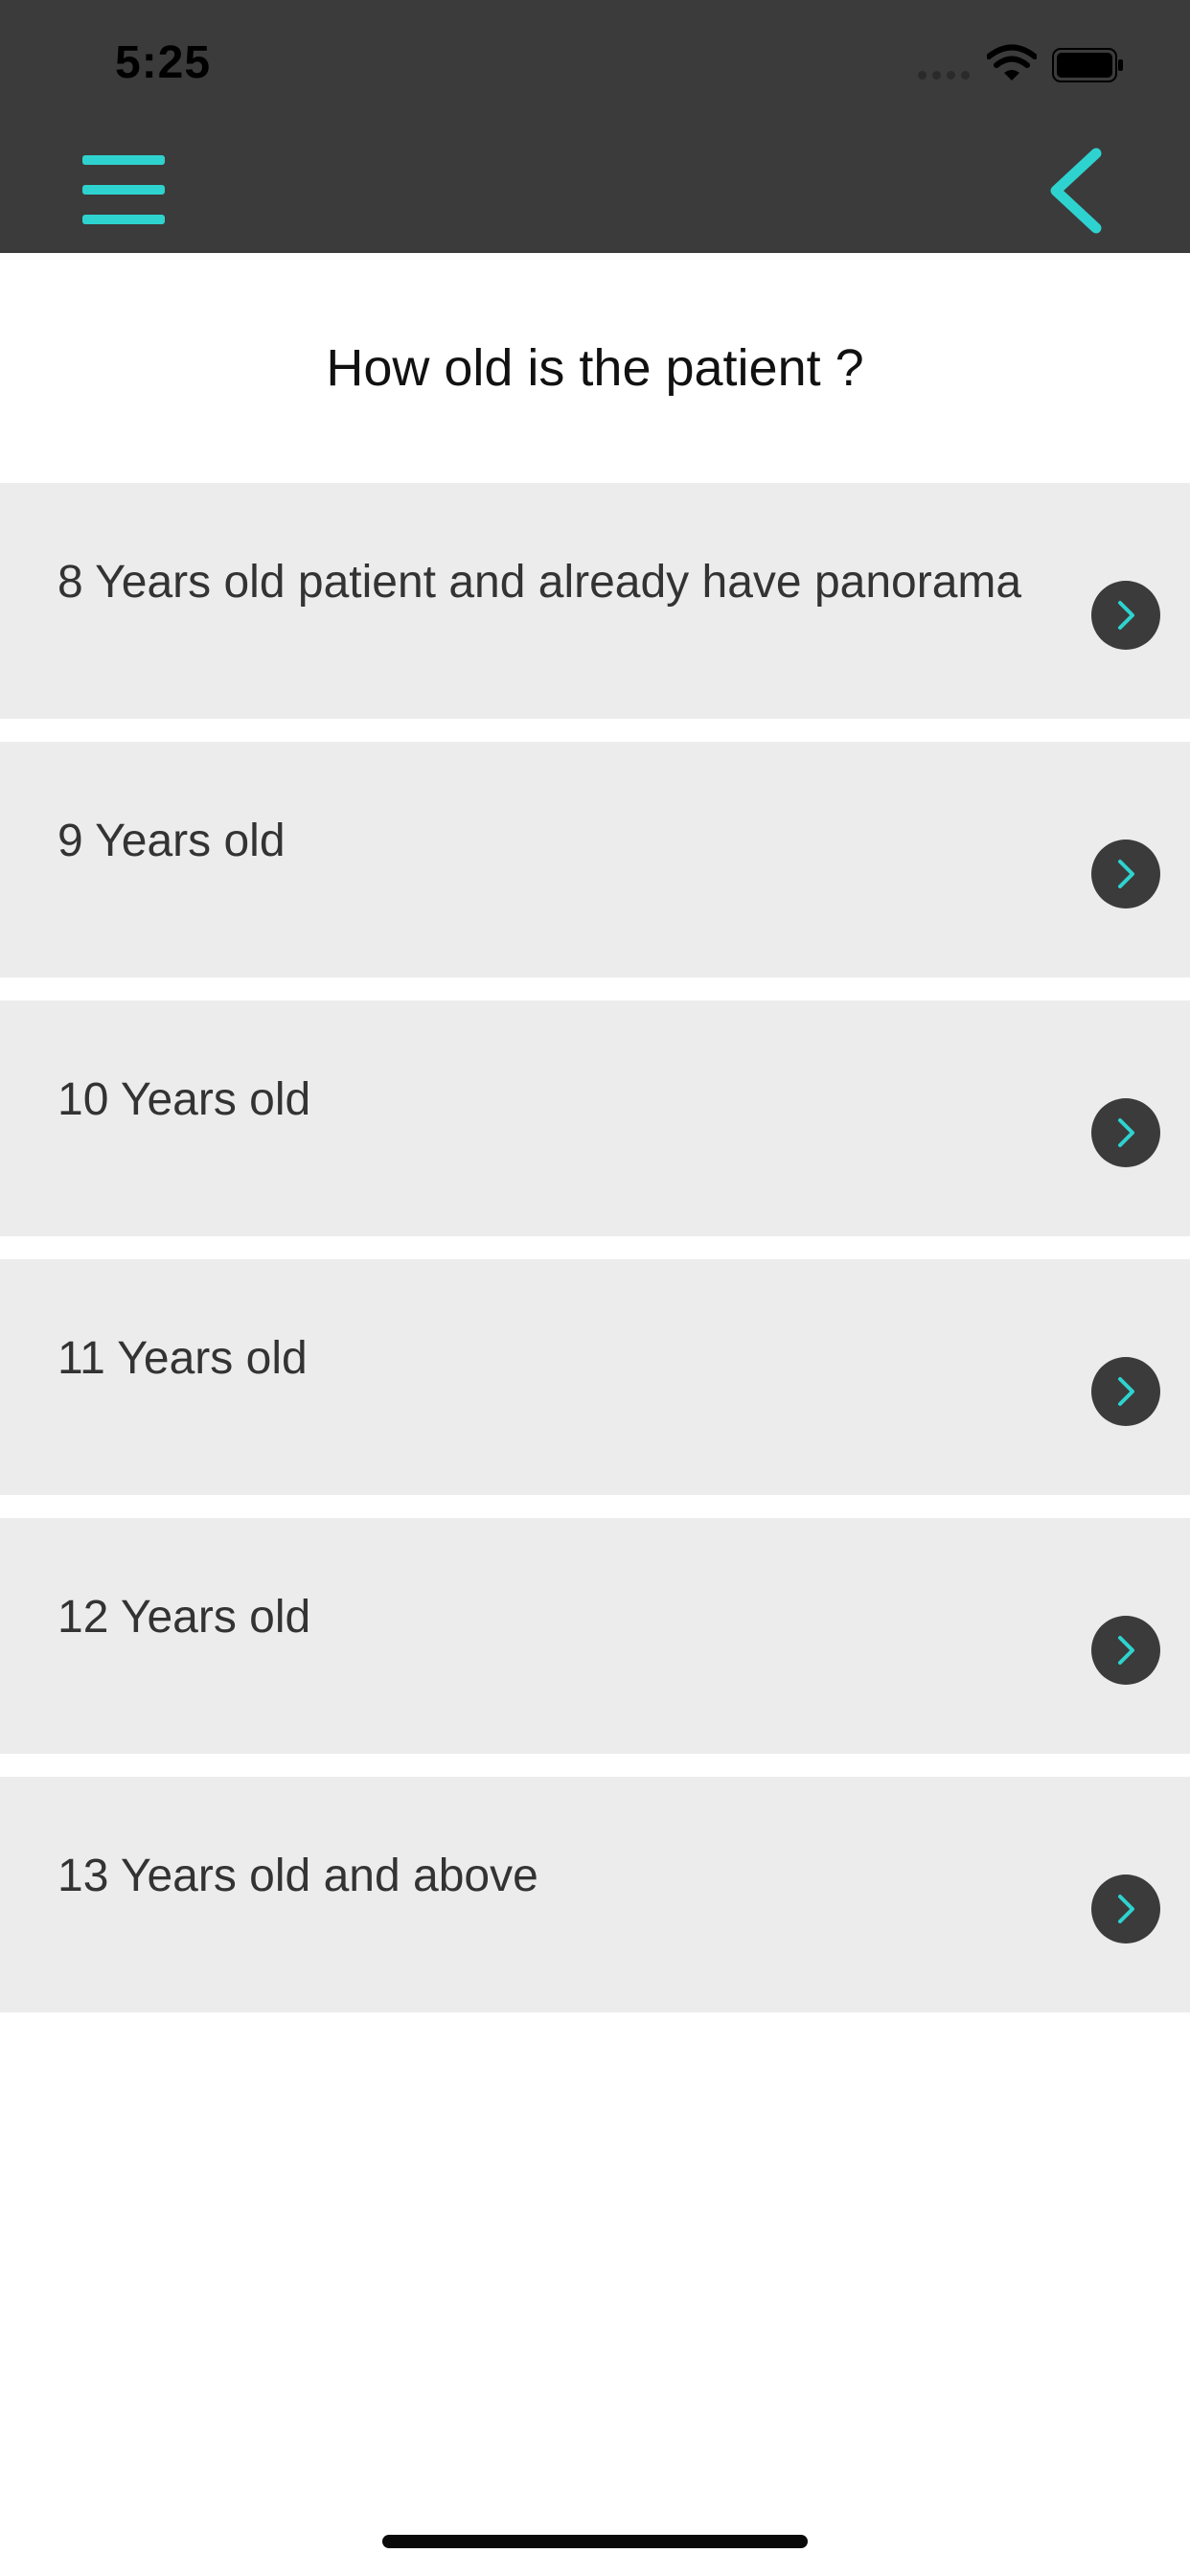 The image size is (1190, 2576). What do you see at coordinates (595, 860) in the screenshot?
I see `option-9-years: 9 Years old` at bounding box center [595, 860].